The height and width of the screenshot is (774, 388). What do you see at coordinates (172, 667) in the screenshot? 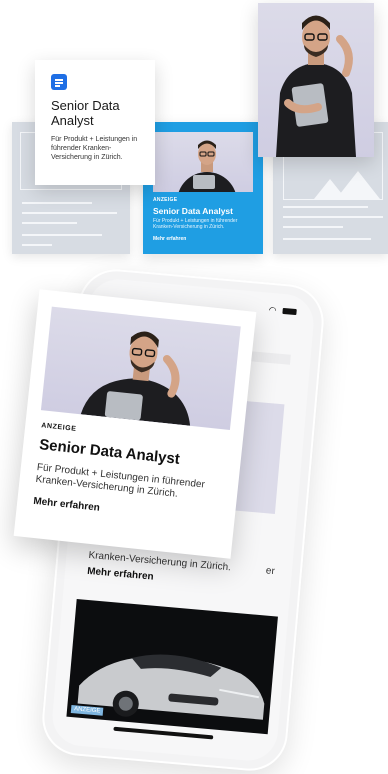
I see `car-ad-image: ANZEIGE` at bounding box center [172, 667].